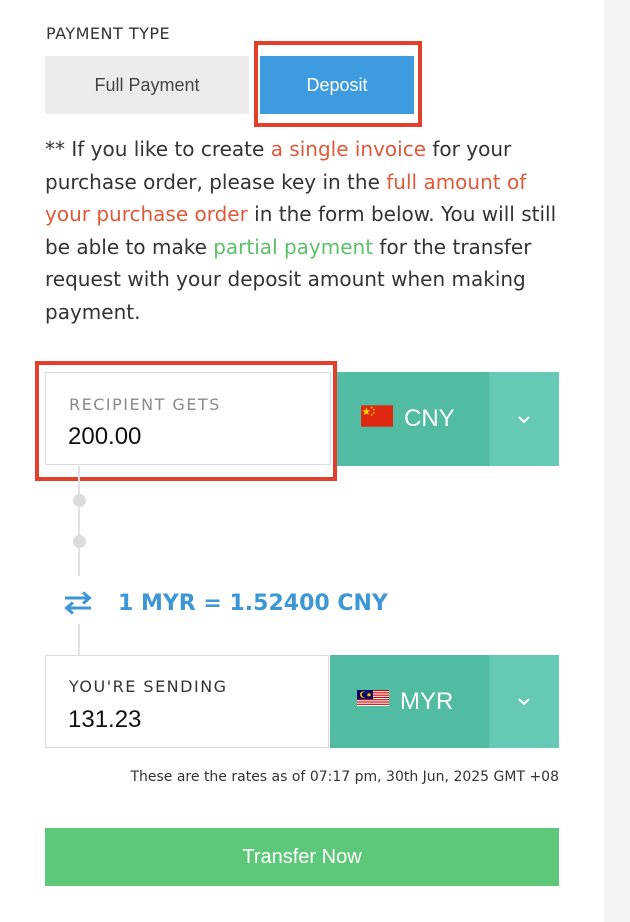  I want to click on sending-label: YOU'RE SENDING, so click(148, 686).